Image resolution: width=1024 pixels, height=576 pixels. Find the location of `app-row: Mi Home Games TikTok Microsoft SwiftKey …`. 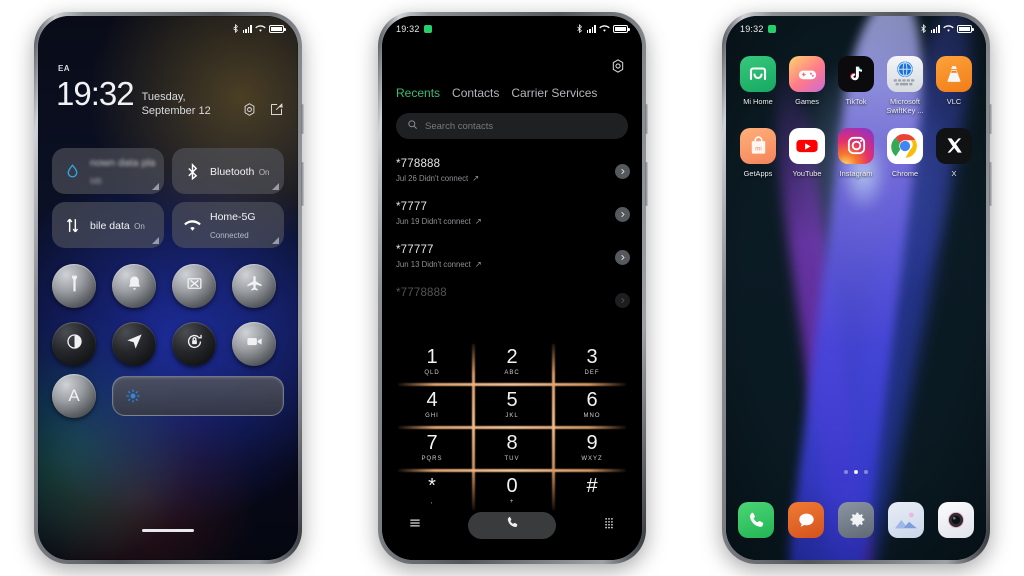

app-row: Mi Home Games TikTok Microsoft SwiftKey … is located at coordinates (856, 86).